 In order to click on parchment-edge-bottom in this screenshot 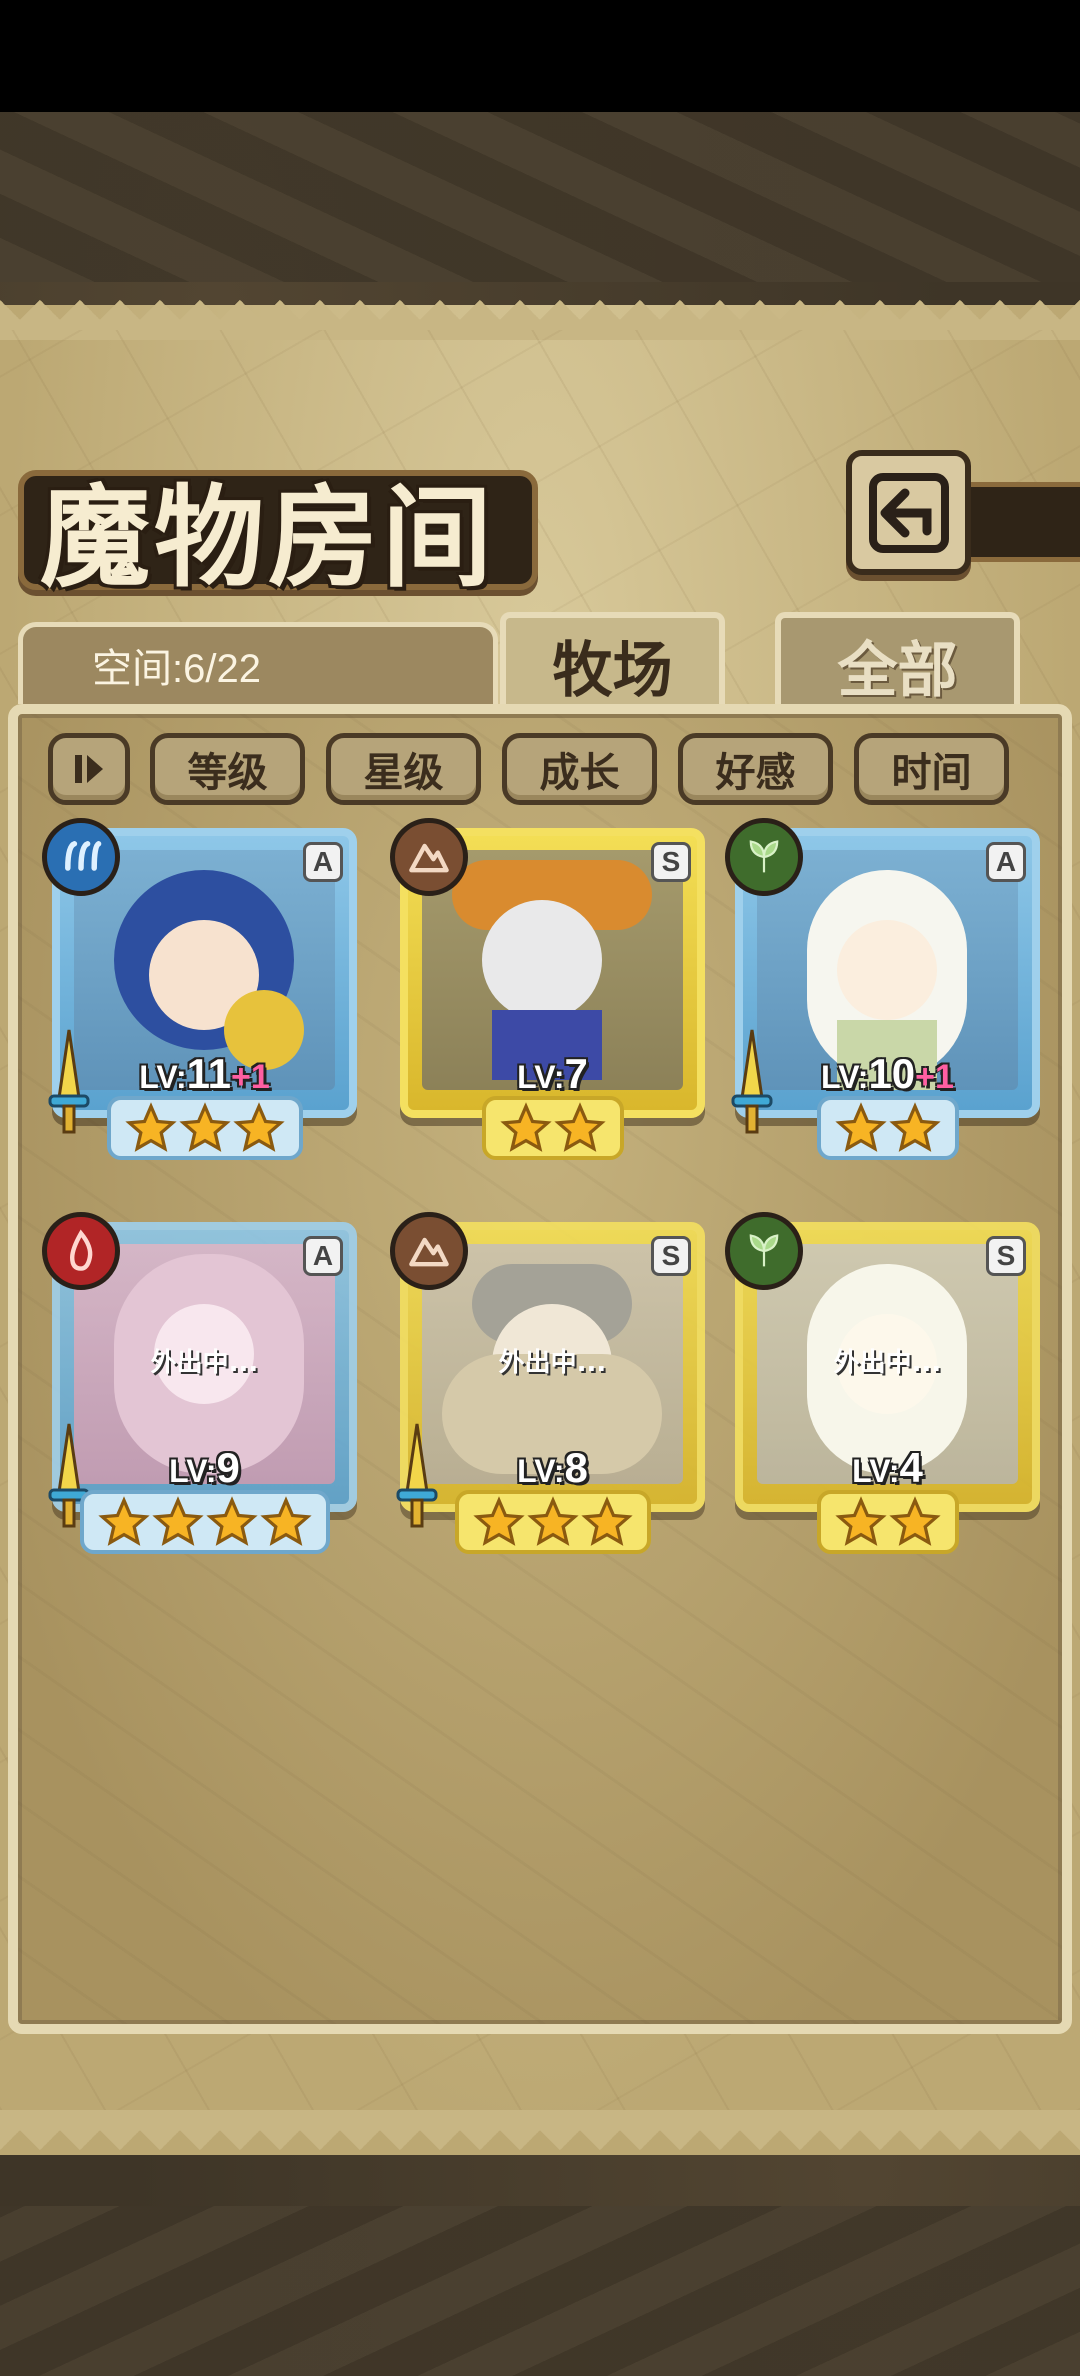, I will do `click(540, 2130)`.